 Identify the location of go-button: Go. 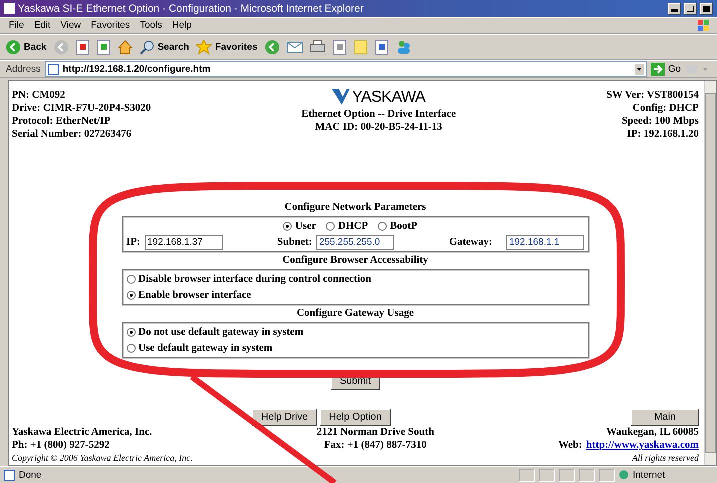
(666, 69).